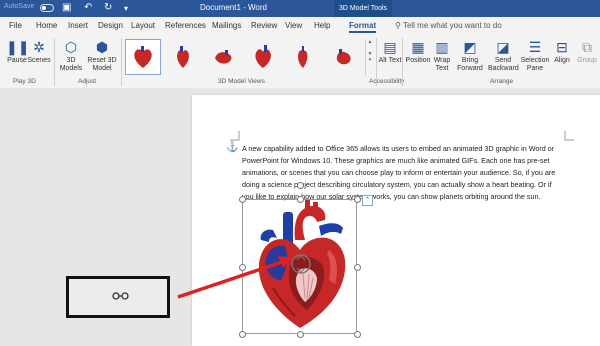 The width and height of the screenshot is (600, 346). What do you see at coordinates (587, 47) in the screenshot?
I see `group-icon: ⧉` at bounding box center [587, 47].